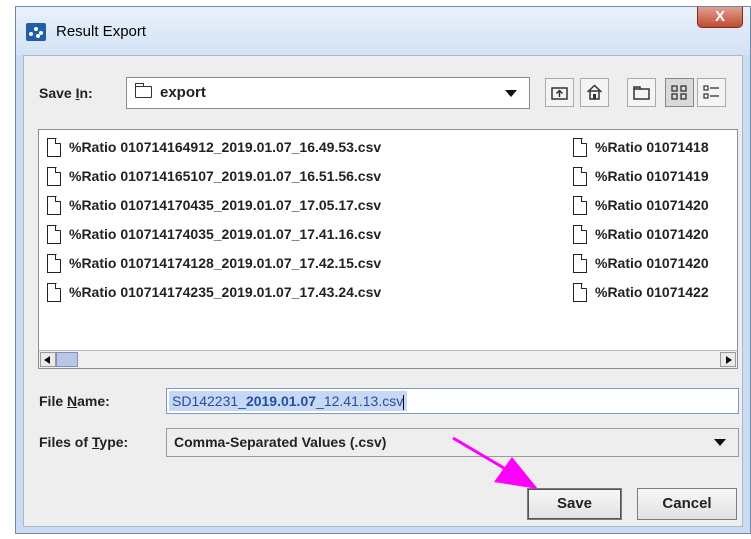 Image resolution: width=751 pixels, height=539 pixels. What do you see at coordinates (516, 473) in the screenshot?
I see `arrow-head-icon` at bounding box center [516, 473].